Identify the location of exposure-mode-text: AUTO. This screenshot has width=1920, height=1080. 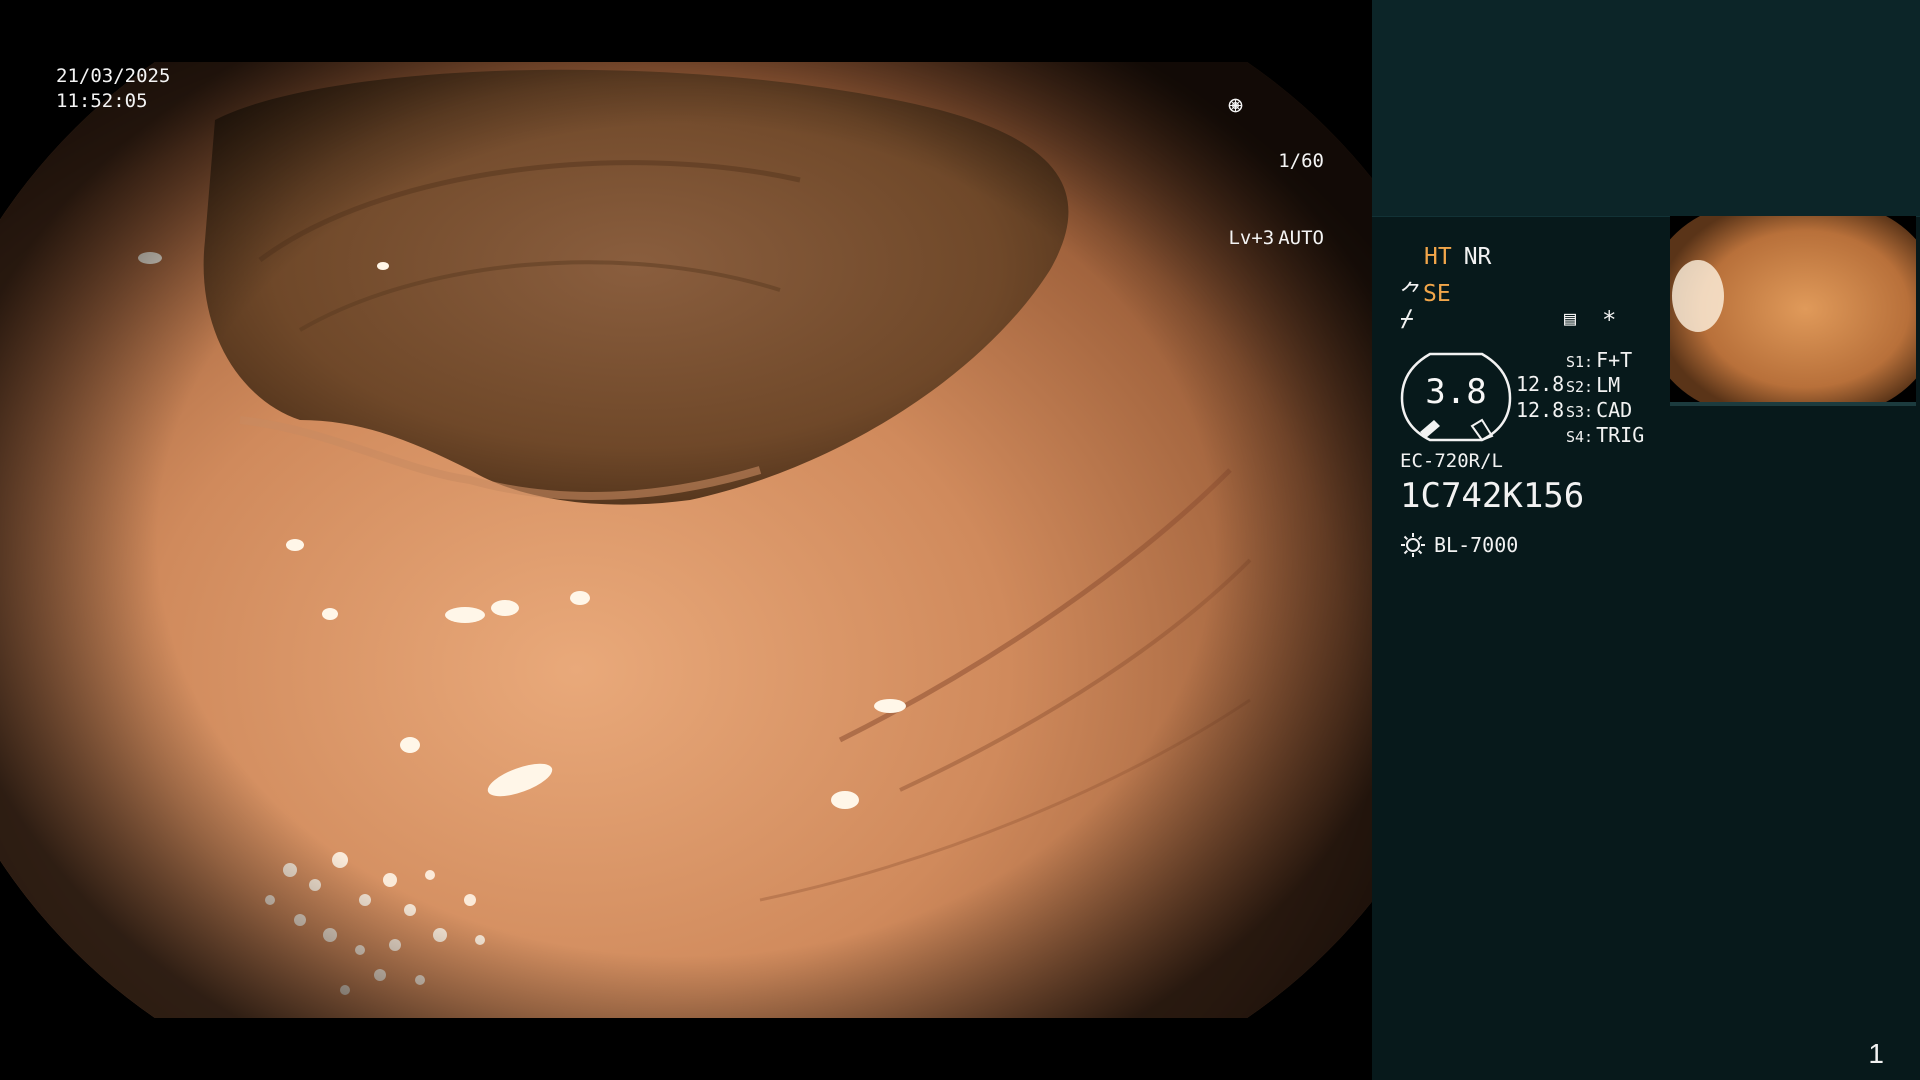
(1301, 238).